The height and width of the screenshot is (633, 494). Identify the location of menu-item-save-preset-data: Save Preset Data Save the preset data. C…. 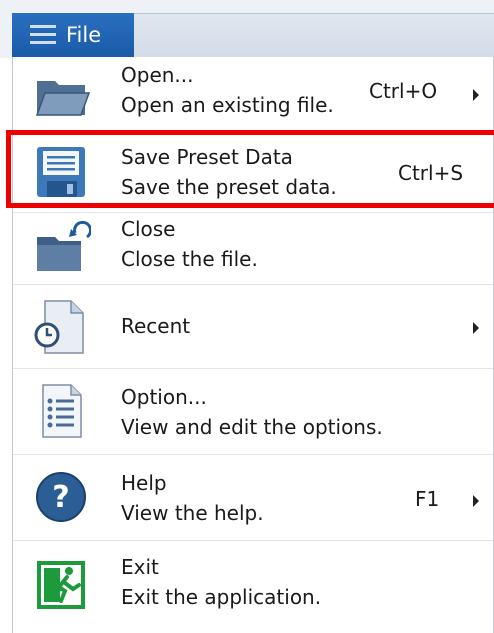
(253, 173).